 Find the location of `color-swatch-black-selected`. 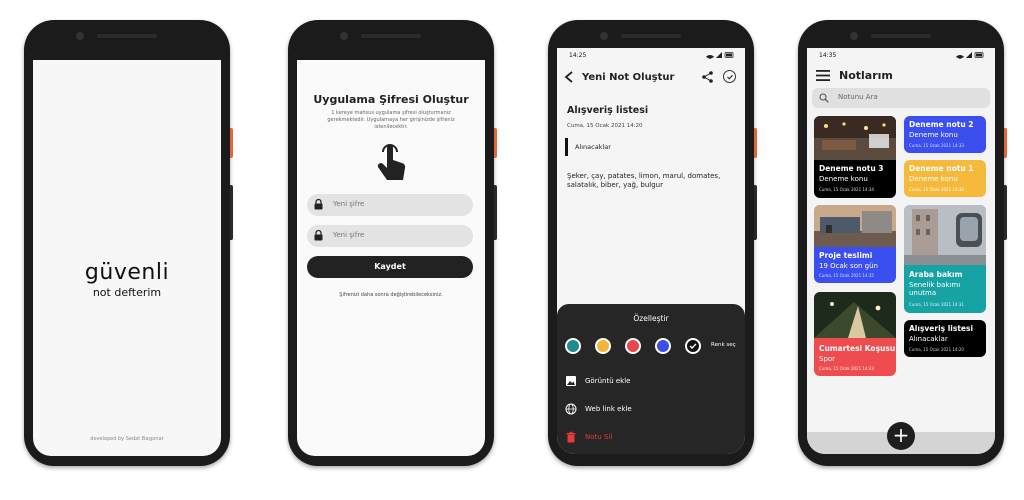

color-swatch-black-selected is located at coordinates (693, 346).